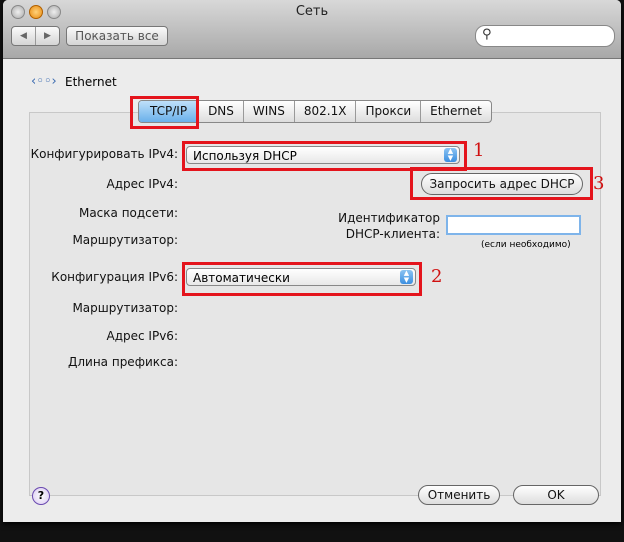 Image resolution: width=624 pixels, height=542 pixels. What do you see at coordinates (324, 111) in the screenshot?
I see `tab-8021x: 802.1X` at bounding box center [324, 111].